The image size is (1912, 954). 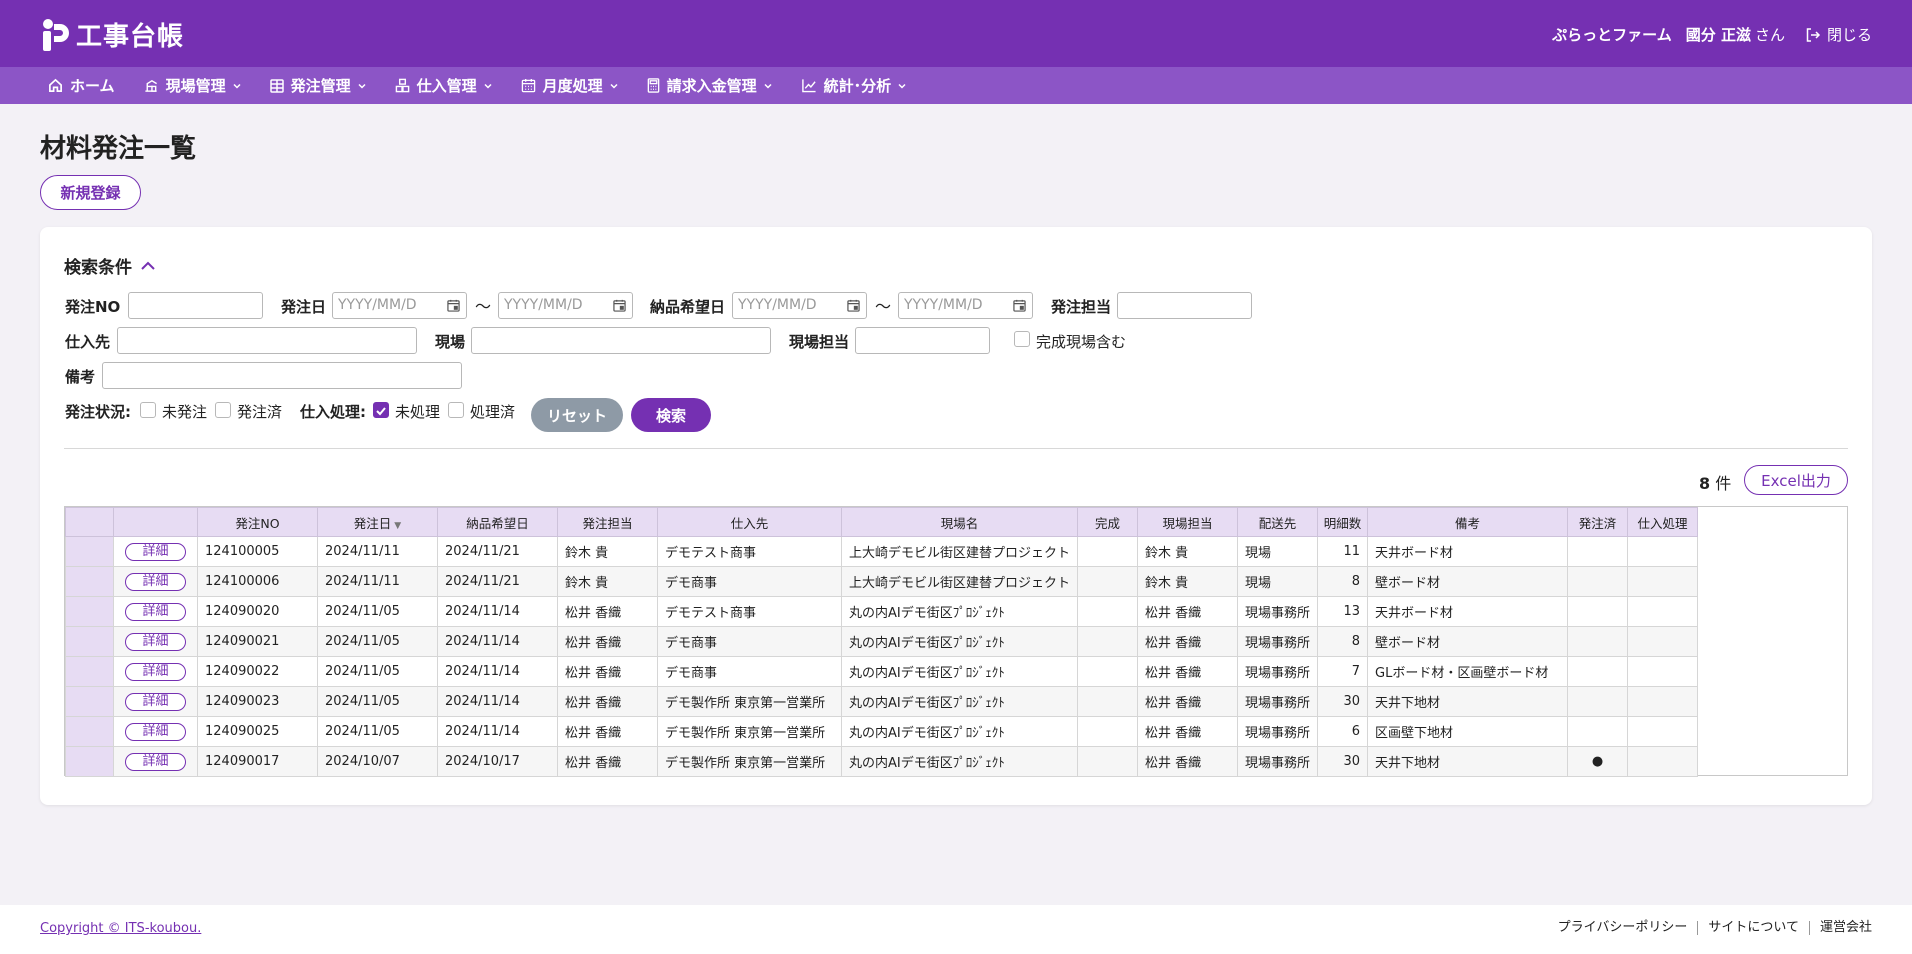 What do you see at coordinates (959, 522) in the screenshot?
I see `header-site-name: 現場名` at bounding box center [959, 522].